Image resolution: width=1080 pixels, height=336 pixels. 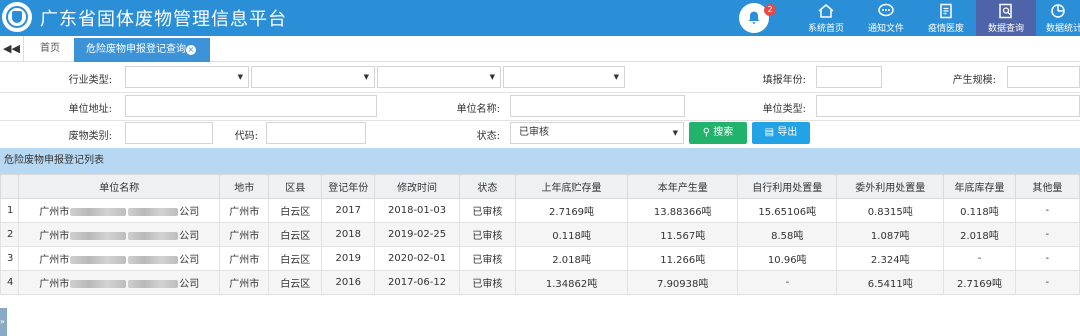 I want to click on modified-cell: 2017-06-12, so click(x=417, y=282).